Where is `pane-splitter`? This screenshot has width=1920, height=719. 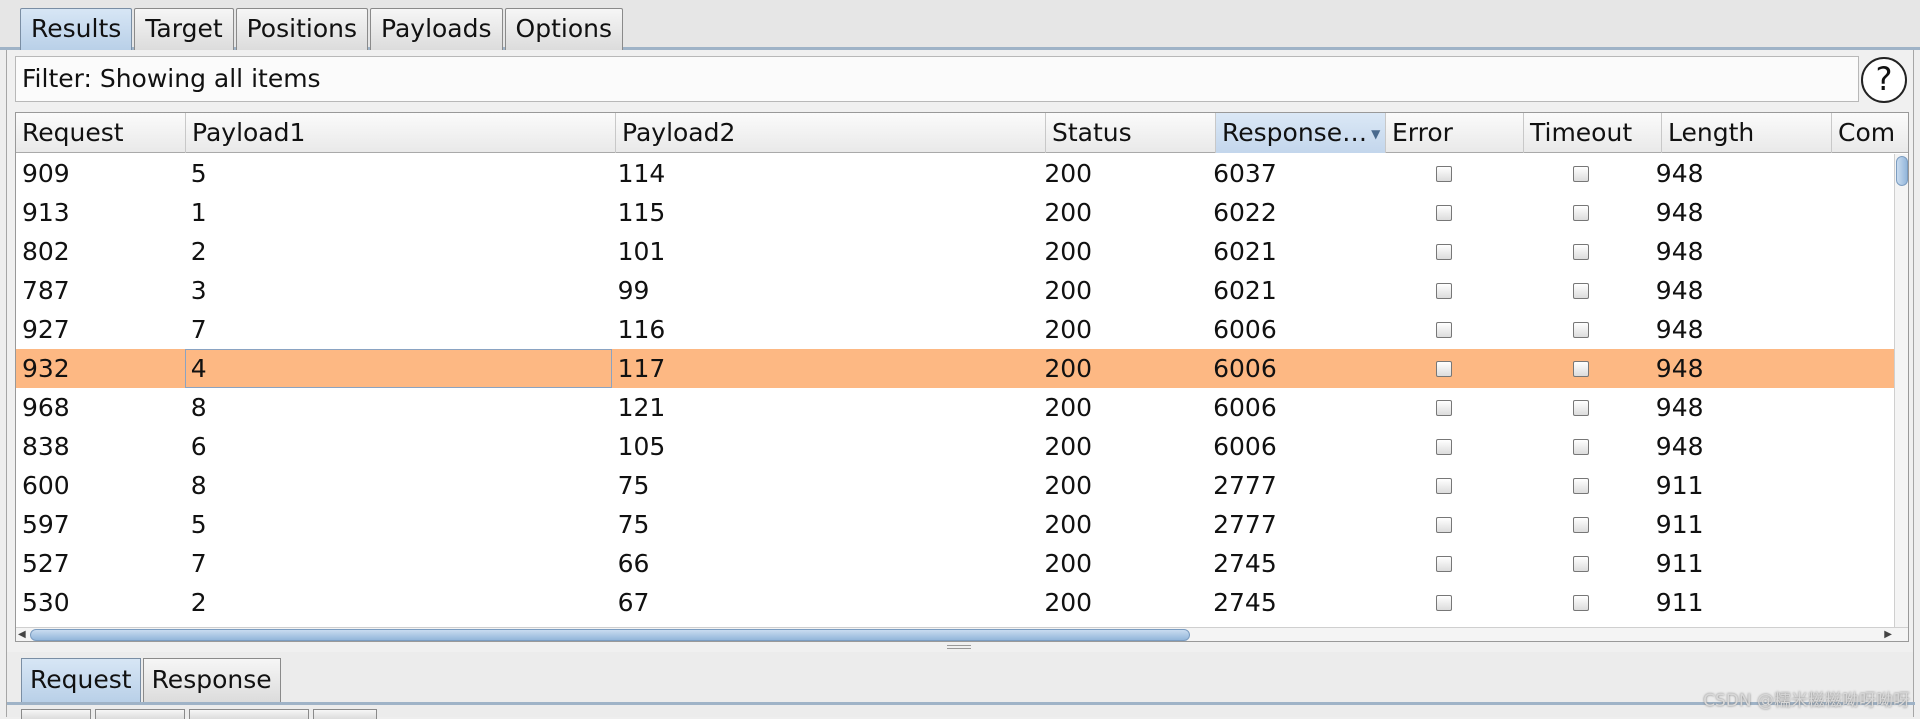 pane-splitter is located at coordinates (959, 647).